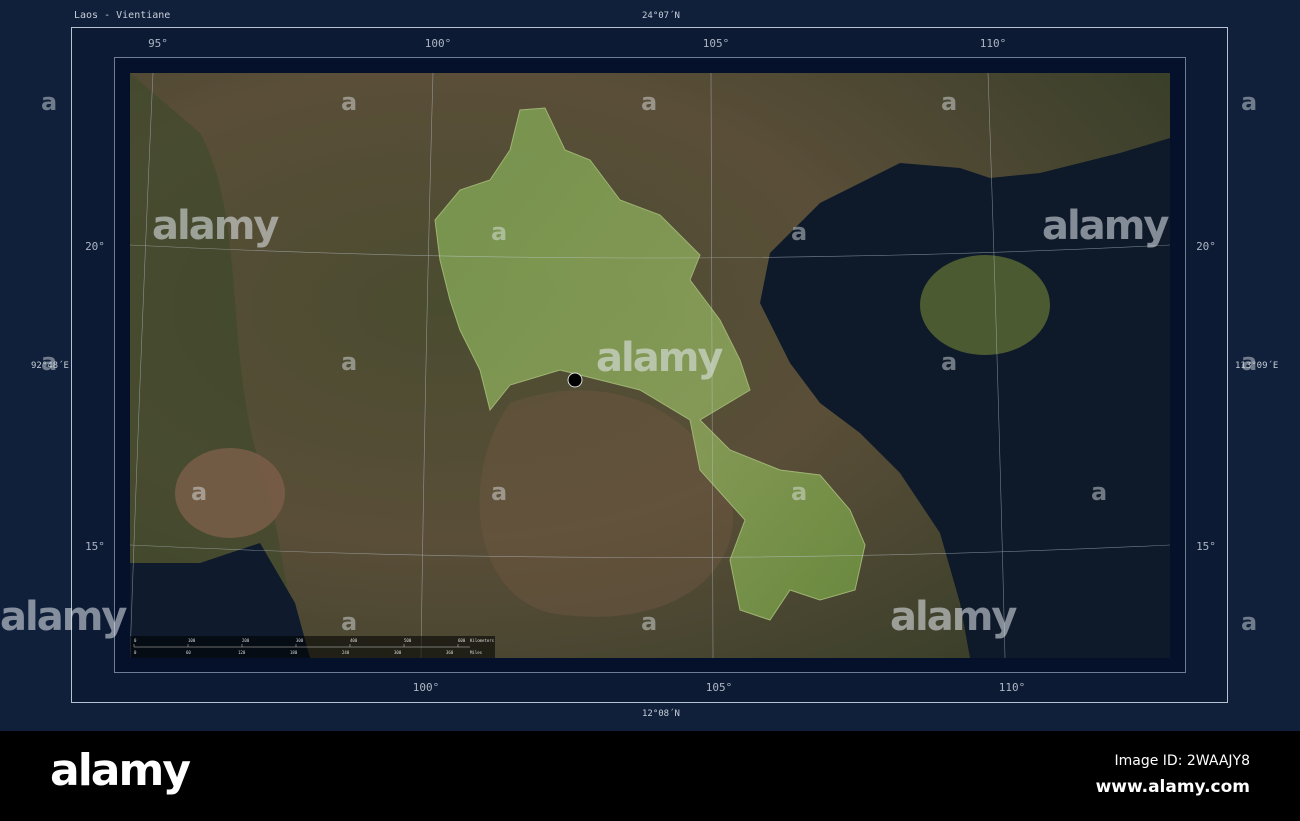 The image size is (1300, 821). Describe the element at coordinates (1012, 687) in the screenshot. I see `lon-label-bottom: 110°` at that location.